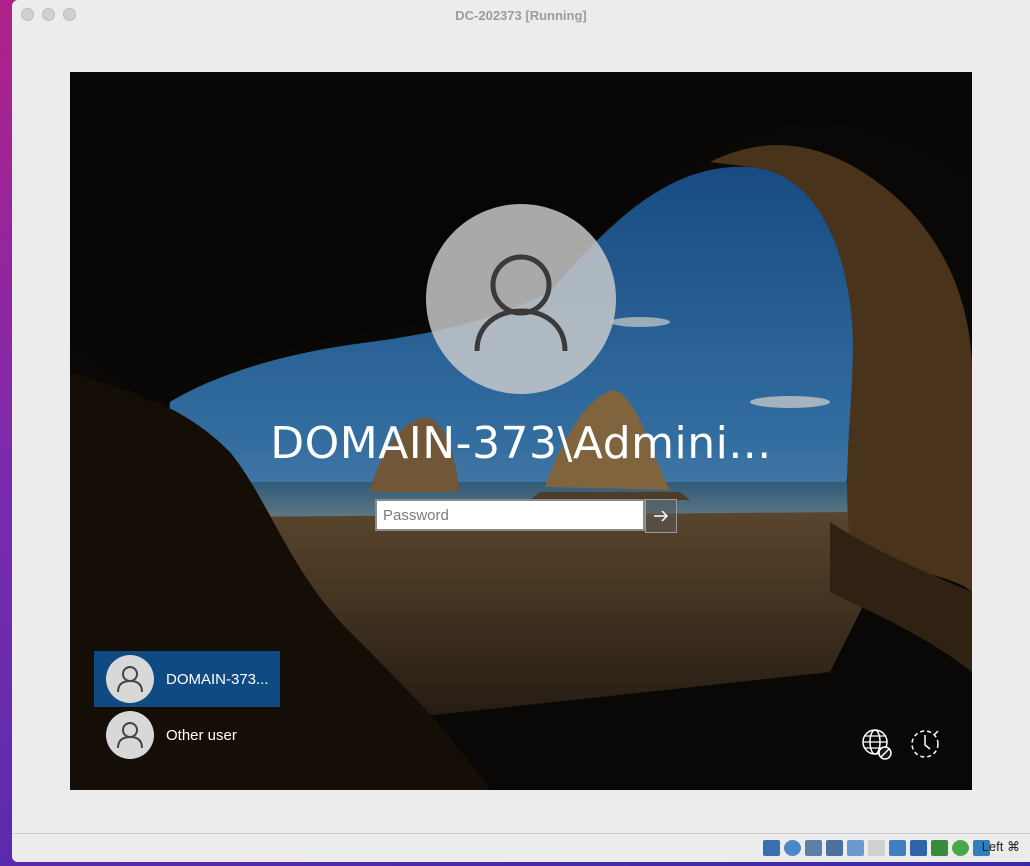 The height and width of the screenshot is (866, 1030). I want to click on zoom-window-button, so click(69, 14).